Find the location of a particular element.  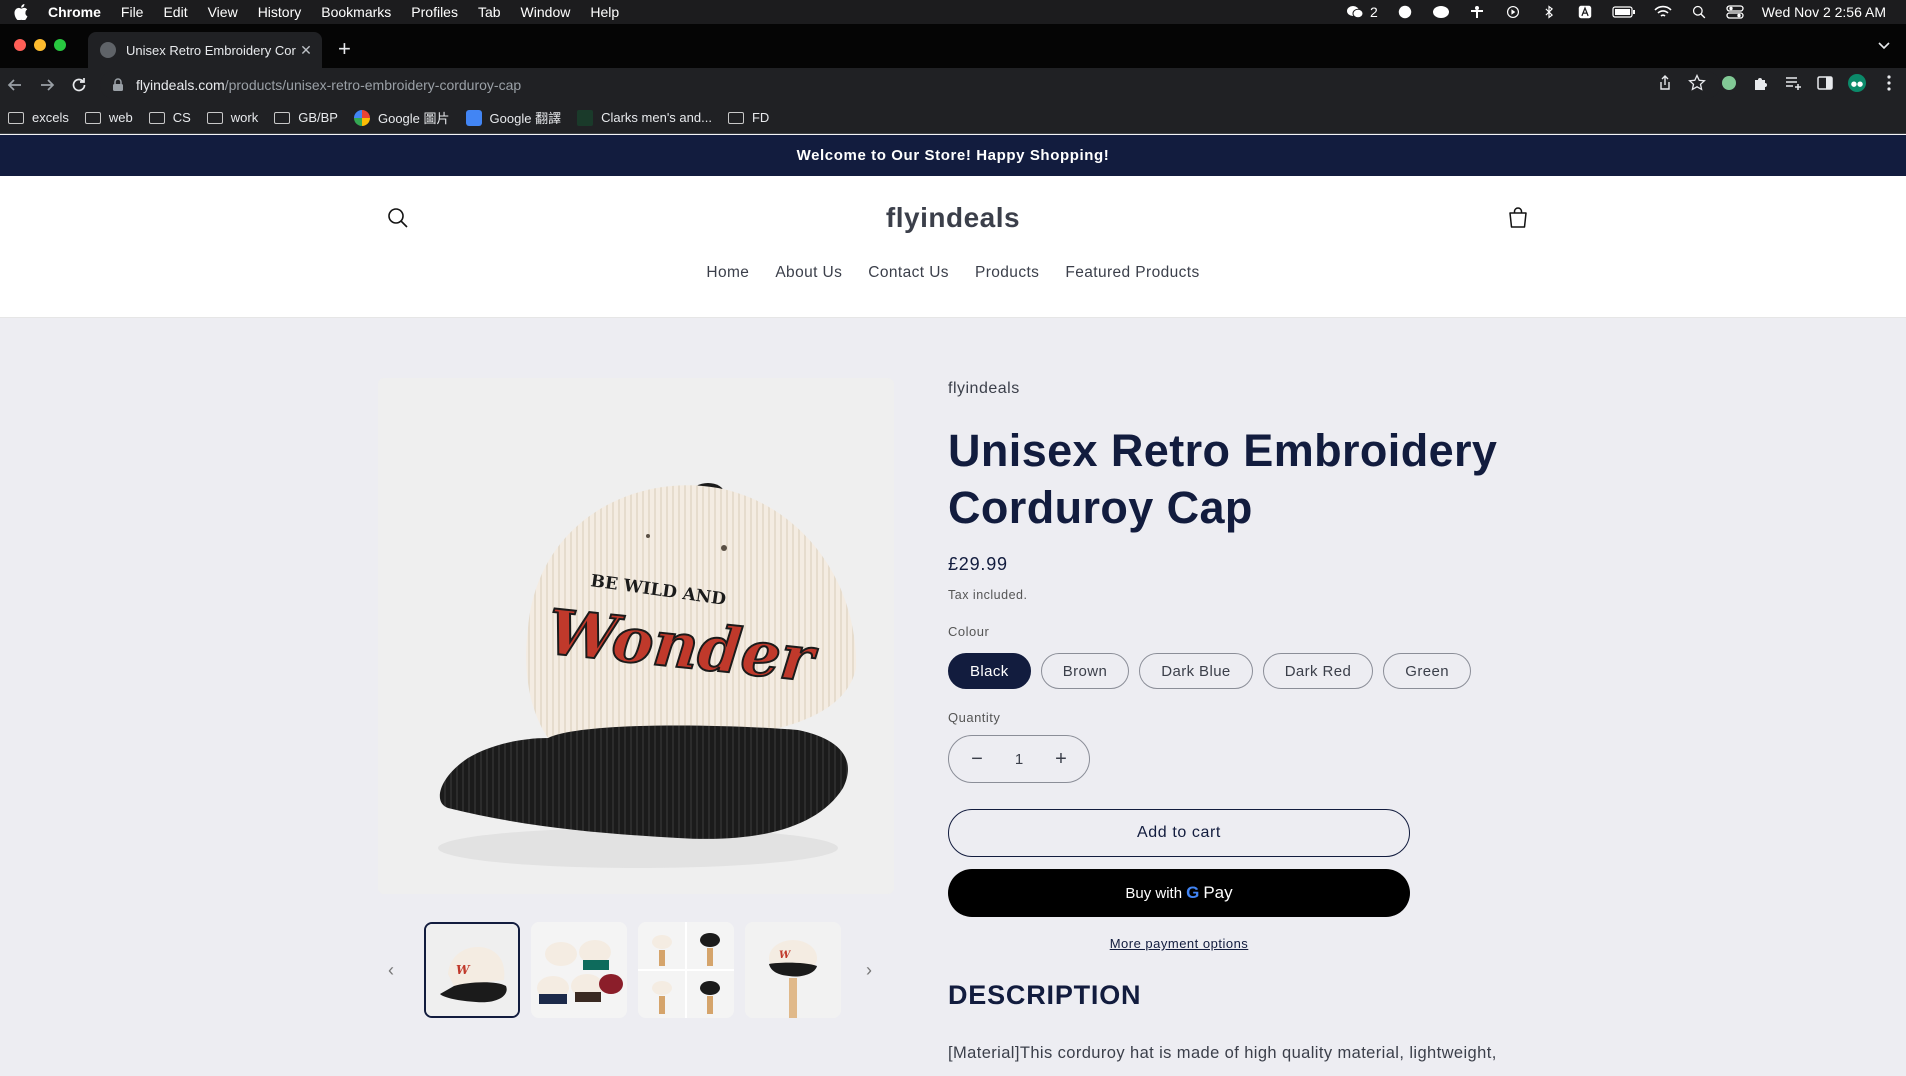

menu-history: History is located at coordinates (280, 12).